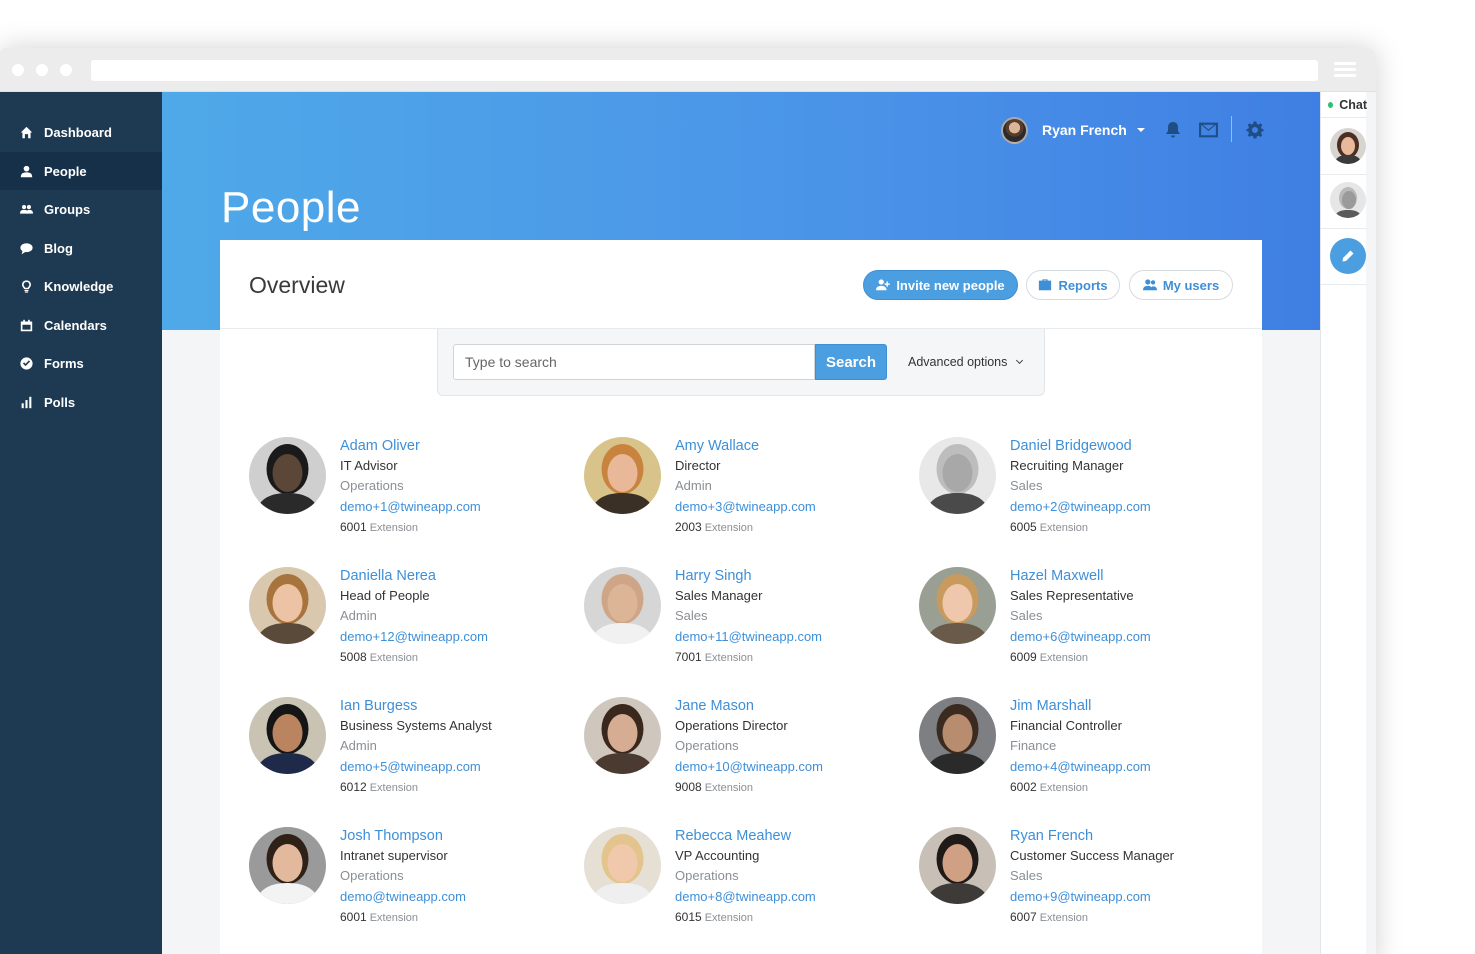 This screenshot has width=1475, height=954. What do you see at coordinates (795, 506) in the screenshot?
I see `person-email: demo+3@twineapp.com` at bounding box center [795, 506].